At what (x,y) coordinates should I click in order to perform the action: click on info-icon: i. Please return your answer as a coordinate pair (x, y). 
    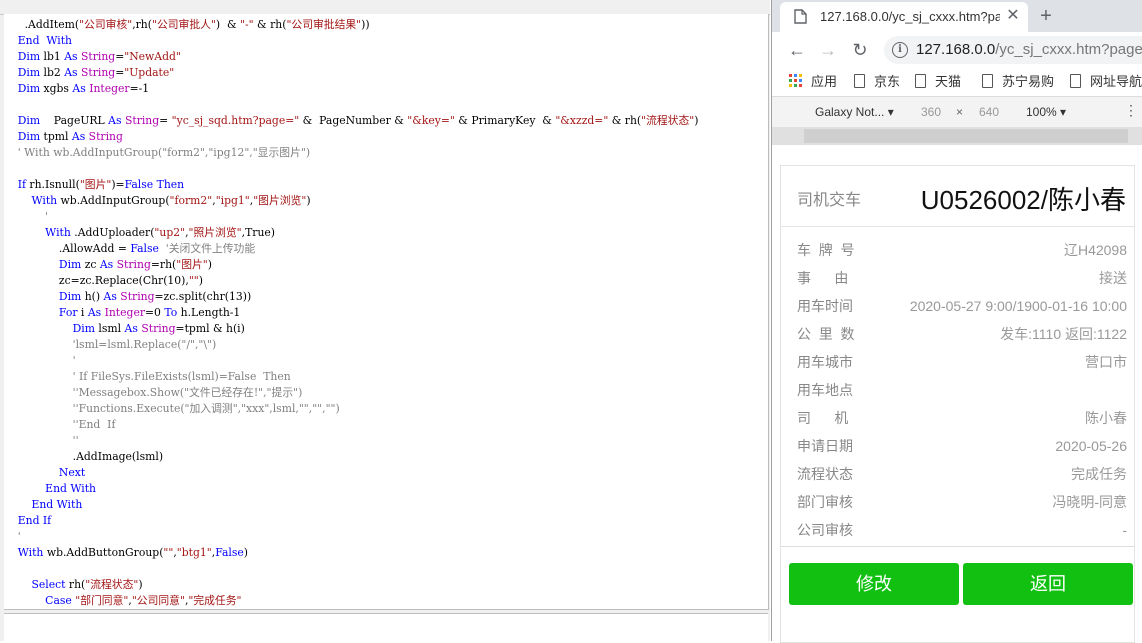
    Looking at the image, I should click on (900, 50).